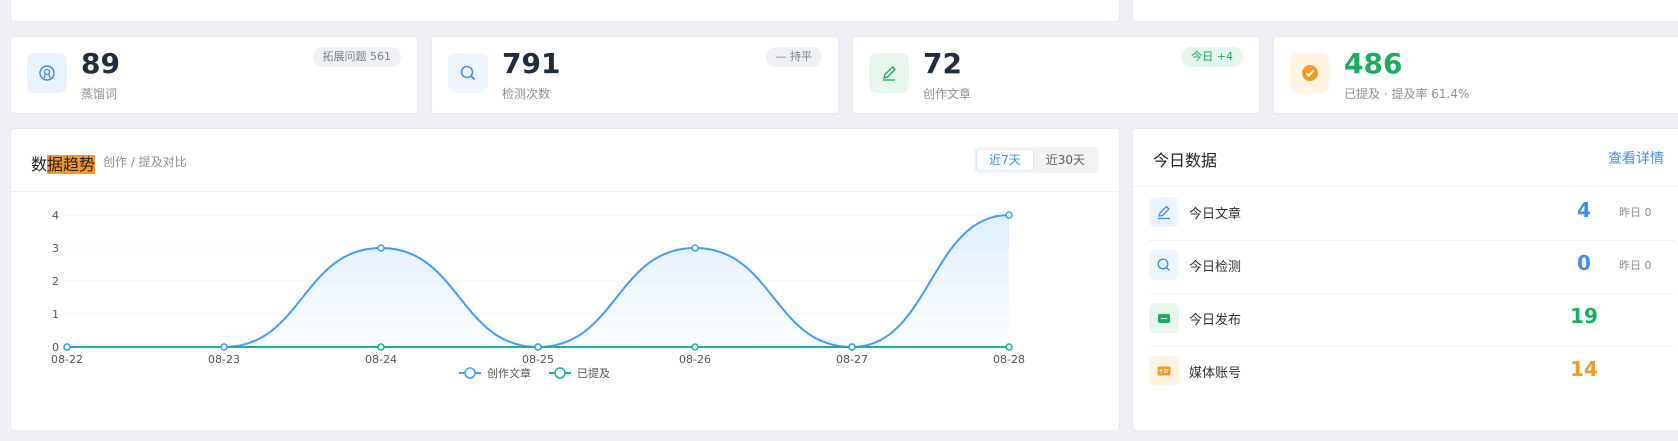 The height and width of the screenshot is (441, 1678). I want to click on stat-label: 蒸馏词, so click(99, 94).